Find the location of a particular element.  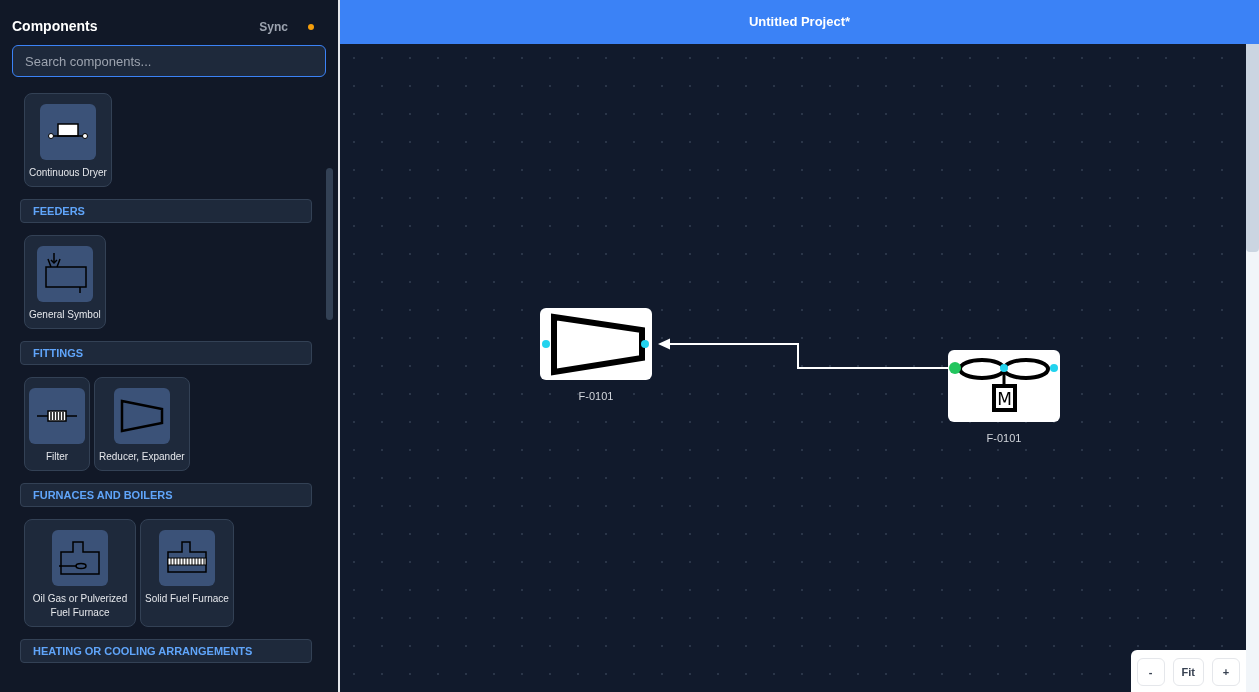

furnace-symbol-icon is located at coordinates (80, 558).